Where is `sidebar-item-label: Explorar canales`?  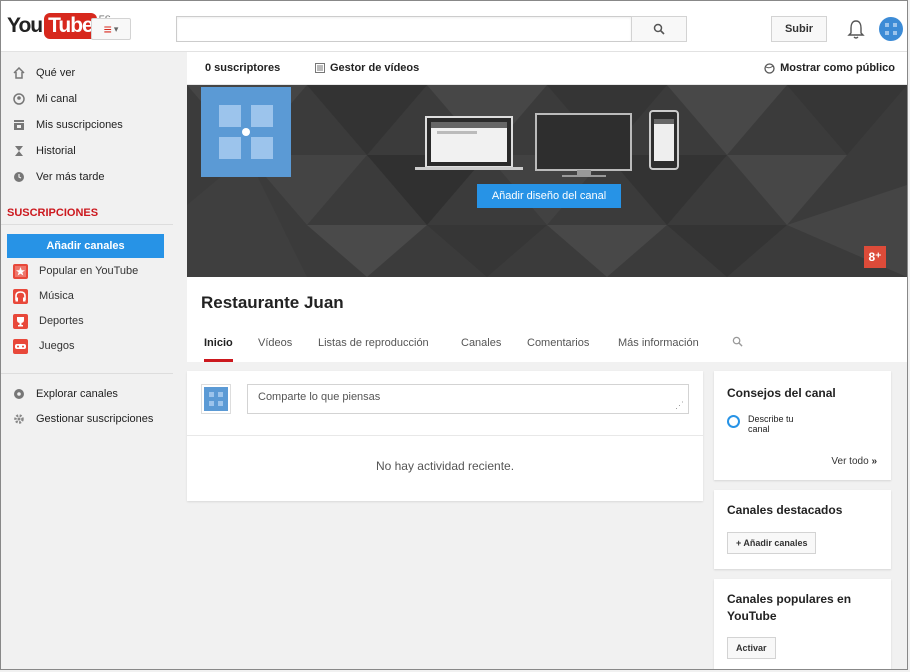 sidebar-item-label: Explorar canales is located at coordinates (77, 394).